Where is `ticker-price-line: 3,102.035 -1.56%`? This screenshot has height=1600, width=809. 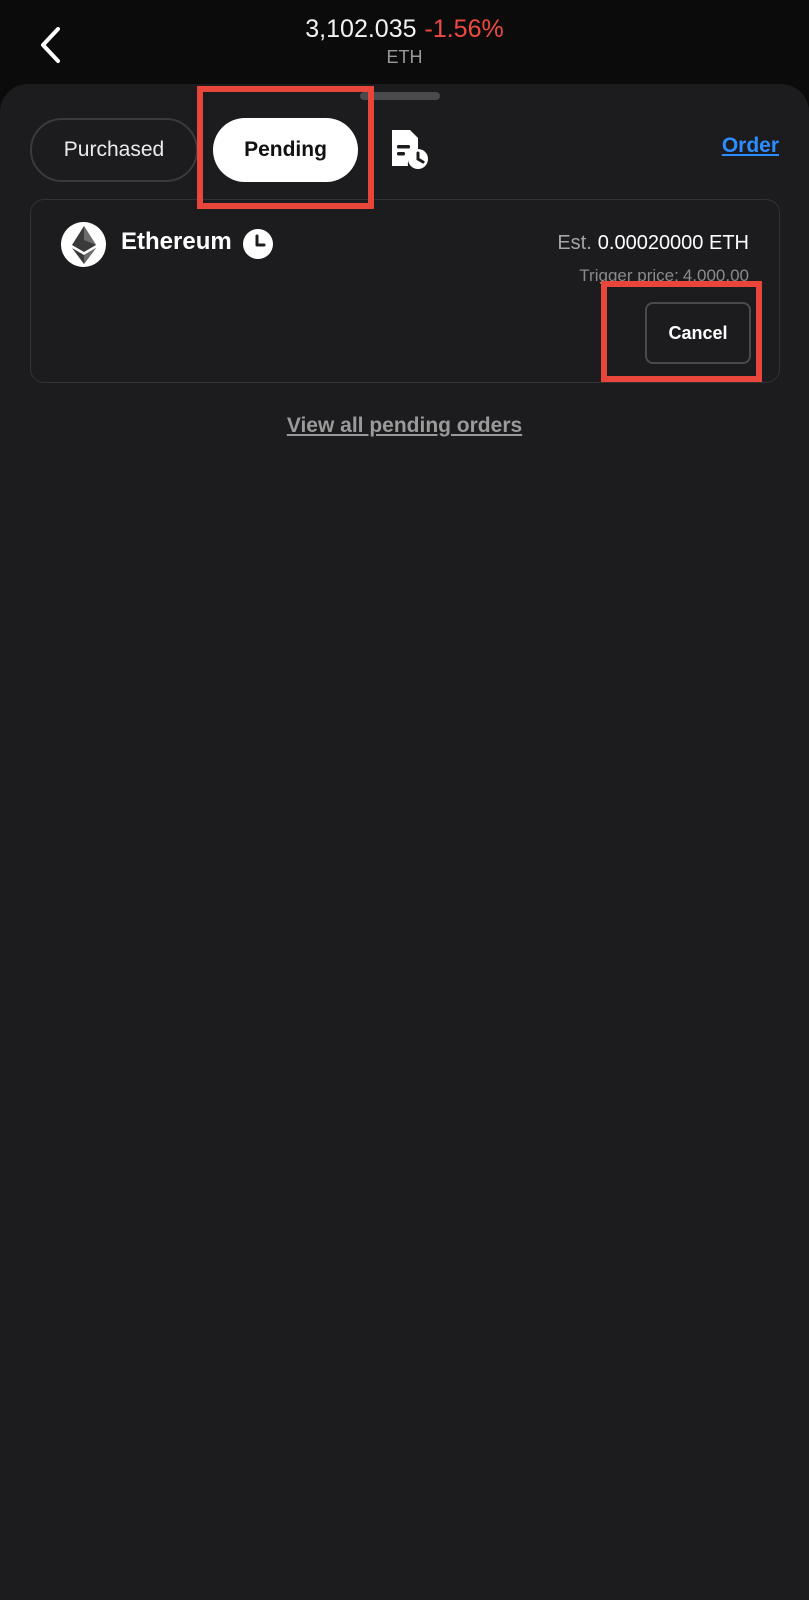 ticker-price-line: 3,102.035 -1.56% is located at coordinates (404, 29).